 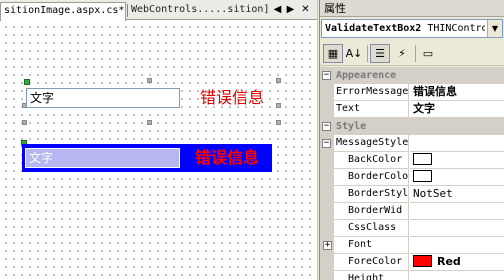 I want to click on object-selector-value: ValidateTextBox2 THINControls, so click(x=405, y=28).